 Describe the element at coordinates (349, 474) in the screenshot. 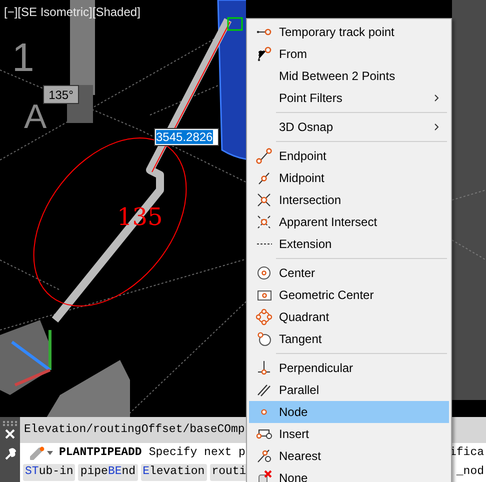

I see `menu-item: None` at that location.